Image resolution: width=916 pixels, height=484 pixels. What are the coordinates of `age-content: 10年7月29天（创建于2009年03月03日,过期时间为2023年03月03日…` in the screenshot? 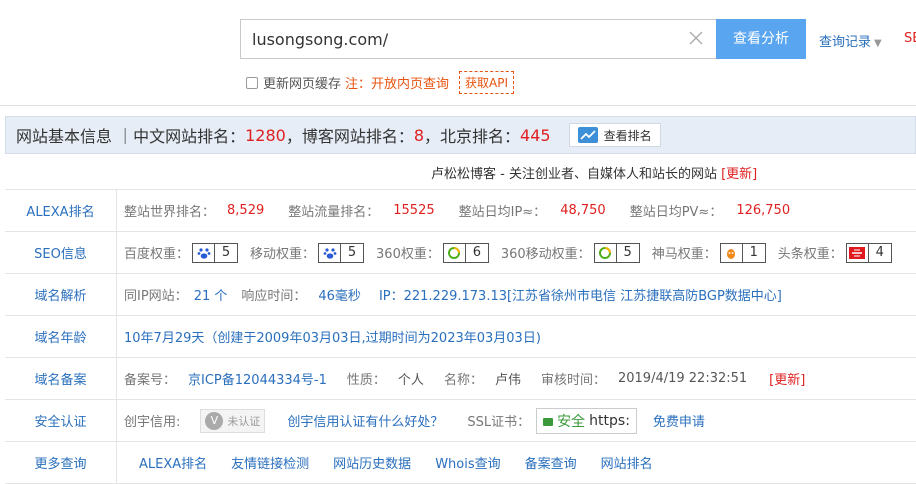 It's located at (516, 336).